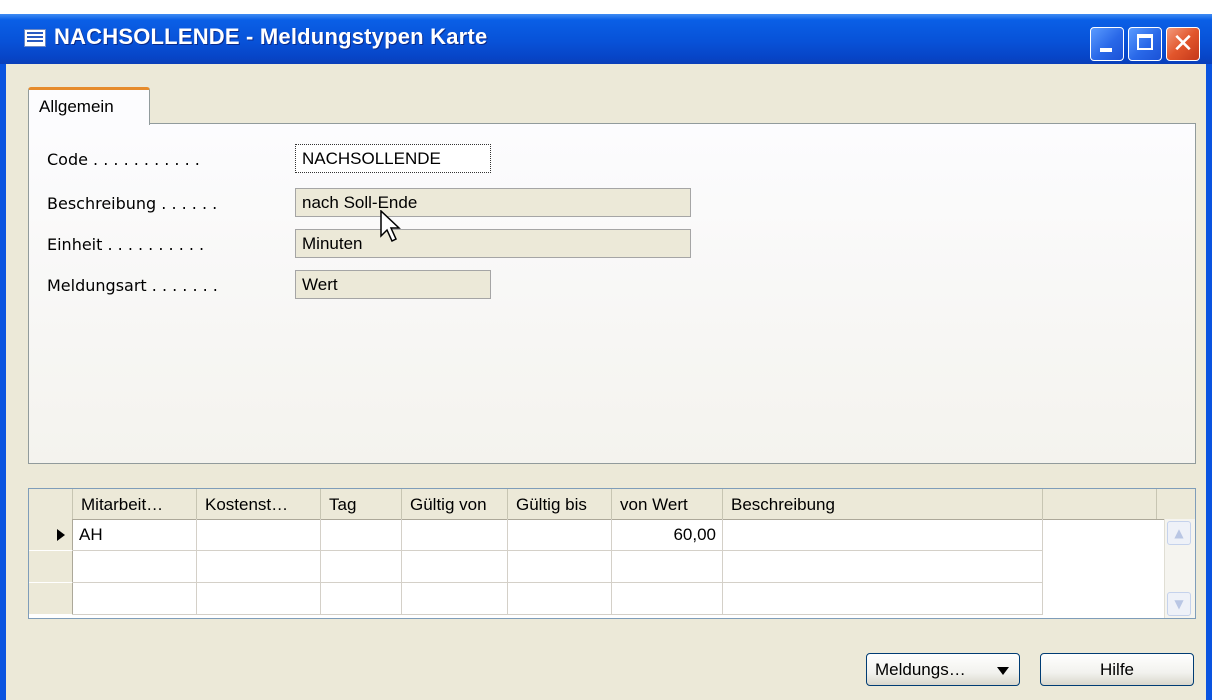 Image resolution: width=1212 pixels, height=700 pixels. I want to click on minimize-icon, so click(1106, 50).